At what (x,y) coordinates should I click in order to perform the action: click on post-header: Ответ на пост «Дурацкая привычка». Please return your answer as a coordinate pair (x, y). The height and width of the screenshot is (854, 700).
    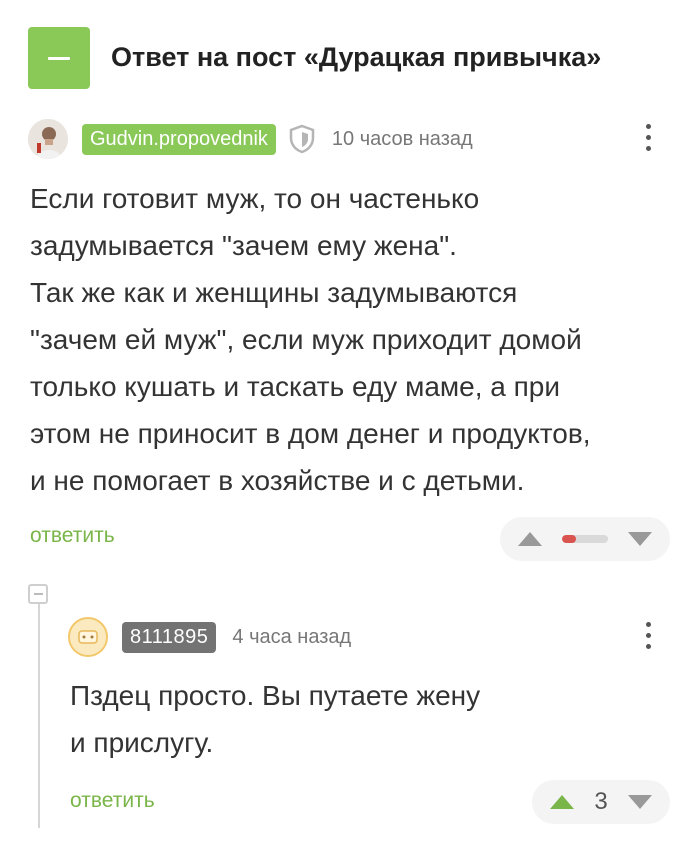
    Looking at the image, I should click on (353, 58).